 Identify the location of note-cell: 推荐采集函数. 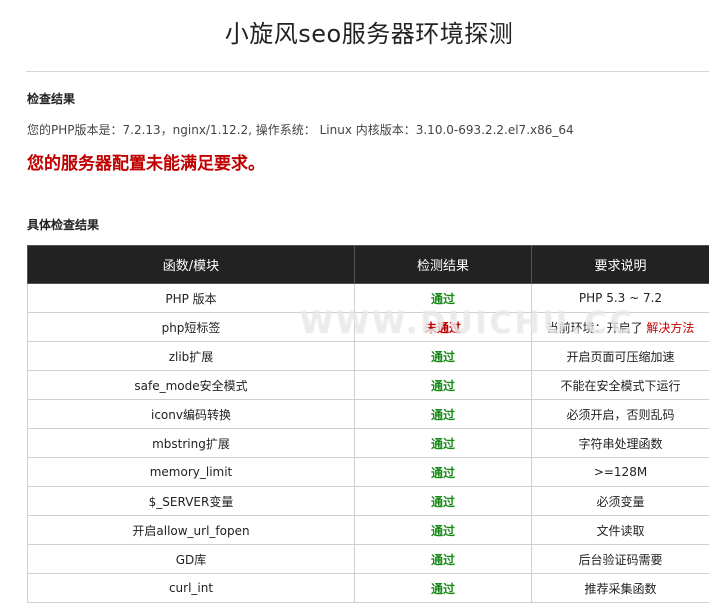
(620, 588).